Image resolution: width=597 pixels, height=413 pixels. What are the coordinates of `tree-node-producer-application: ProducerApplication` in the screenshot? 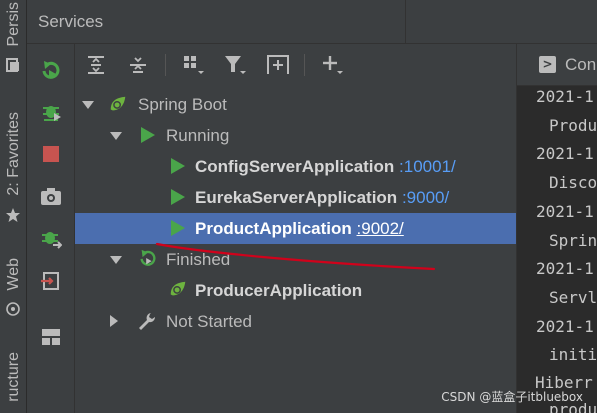 It's located at (295, 290).